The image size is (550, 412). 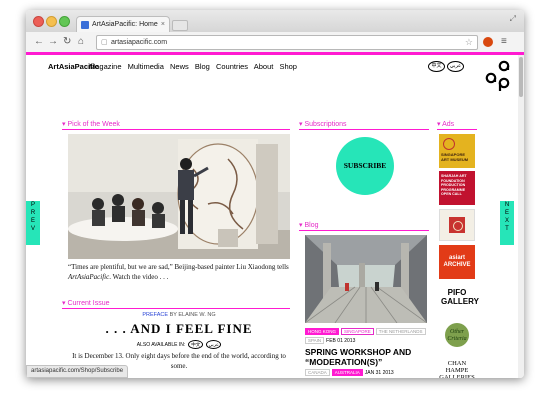 What do you see at coordinates (317, 372) in the screenshot?
I see `tag-canada: CANADA` at bounding box center [317, 372].